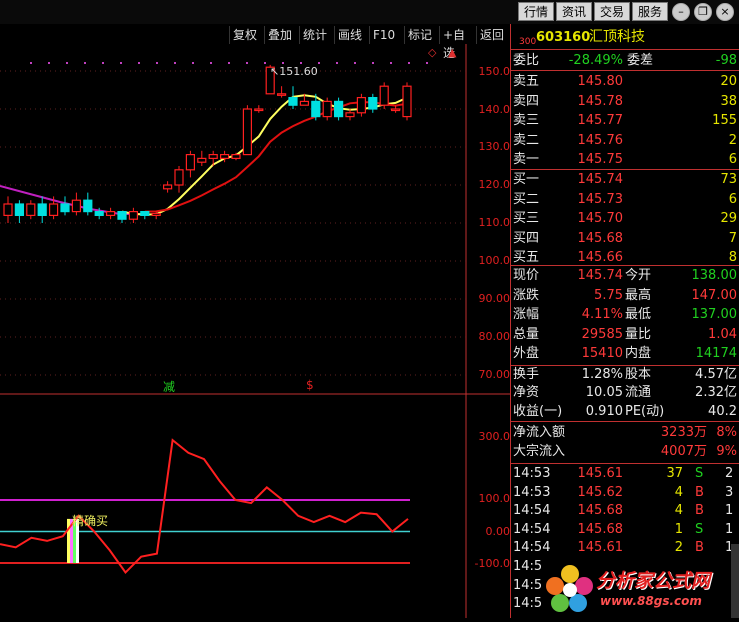 The width and height of the screenshot is (739, 622). I want to click on stat-value: 4.57亿, so click(716, 374).